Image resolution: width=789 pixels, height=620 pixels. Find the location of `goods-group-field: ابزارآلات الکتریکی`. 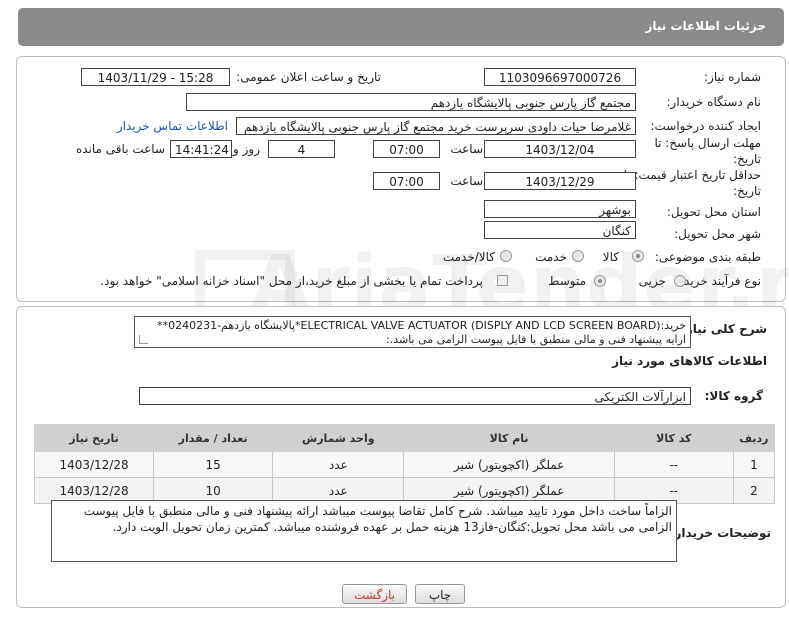

goods-group-field: ابزارآلات الکتریکی is located at coordinates (415, 396).